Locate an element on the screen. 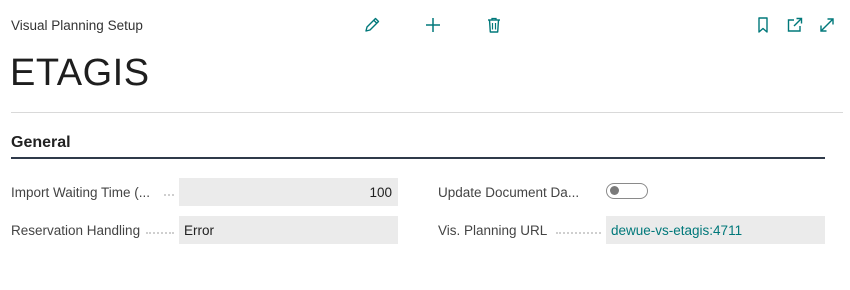  vis-planning-url-label: Vis. Planning URL is located at coordinates (493, 230).